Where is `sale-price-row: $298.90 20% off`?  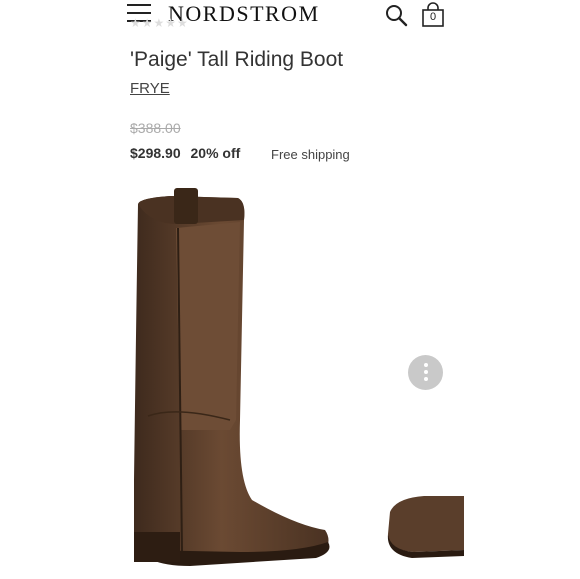 sale-price-row: $298.90 20% off is located at coordinates (185, 153).